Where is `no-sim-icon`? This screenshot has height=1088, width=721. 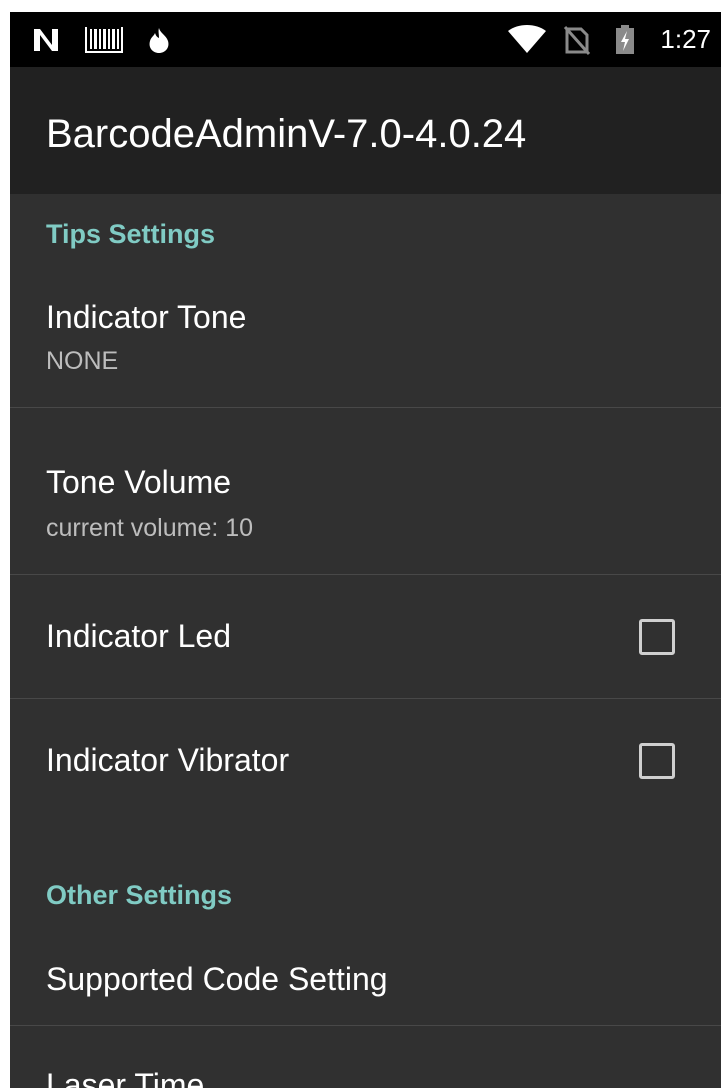
no-sim-icon is located at coordinates (577, 40).